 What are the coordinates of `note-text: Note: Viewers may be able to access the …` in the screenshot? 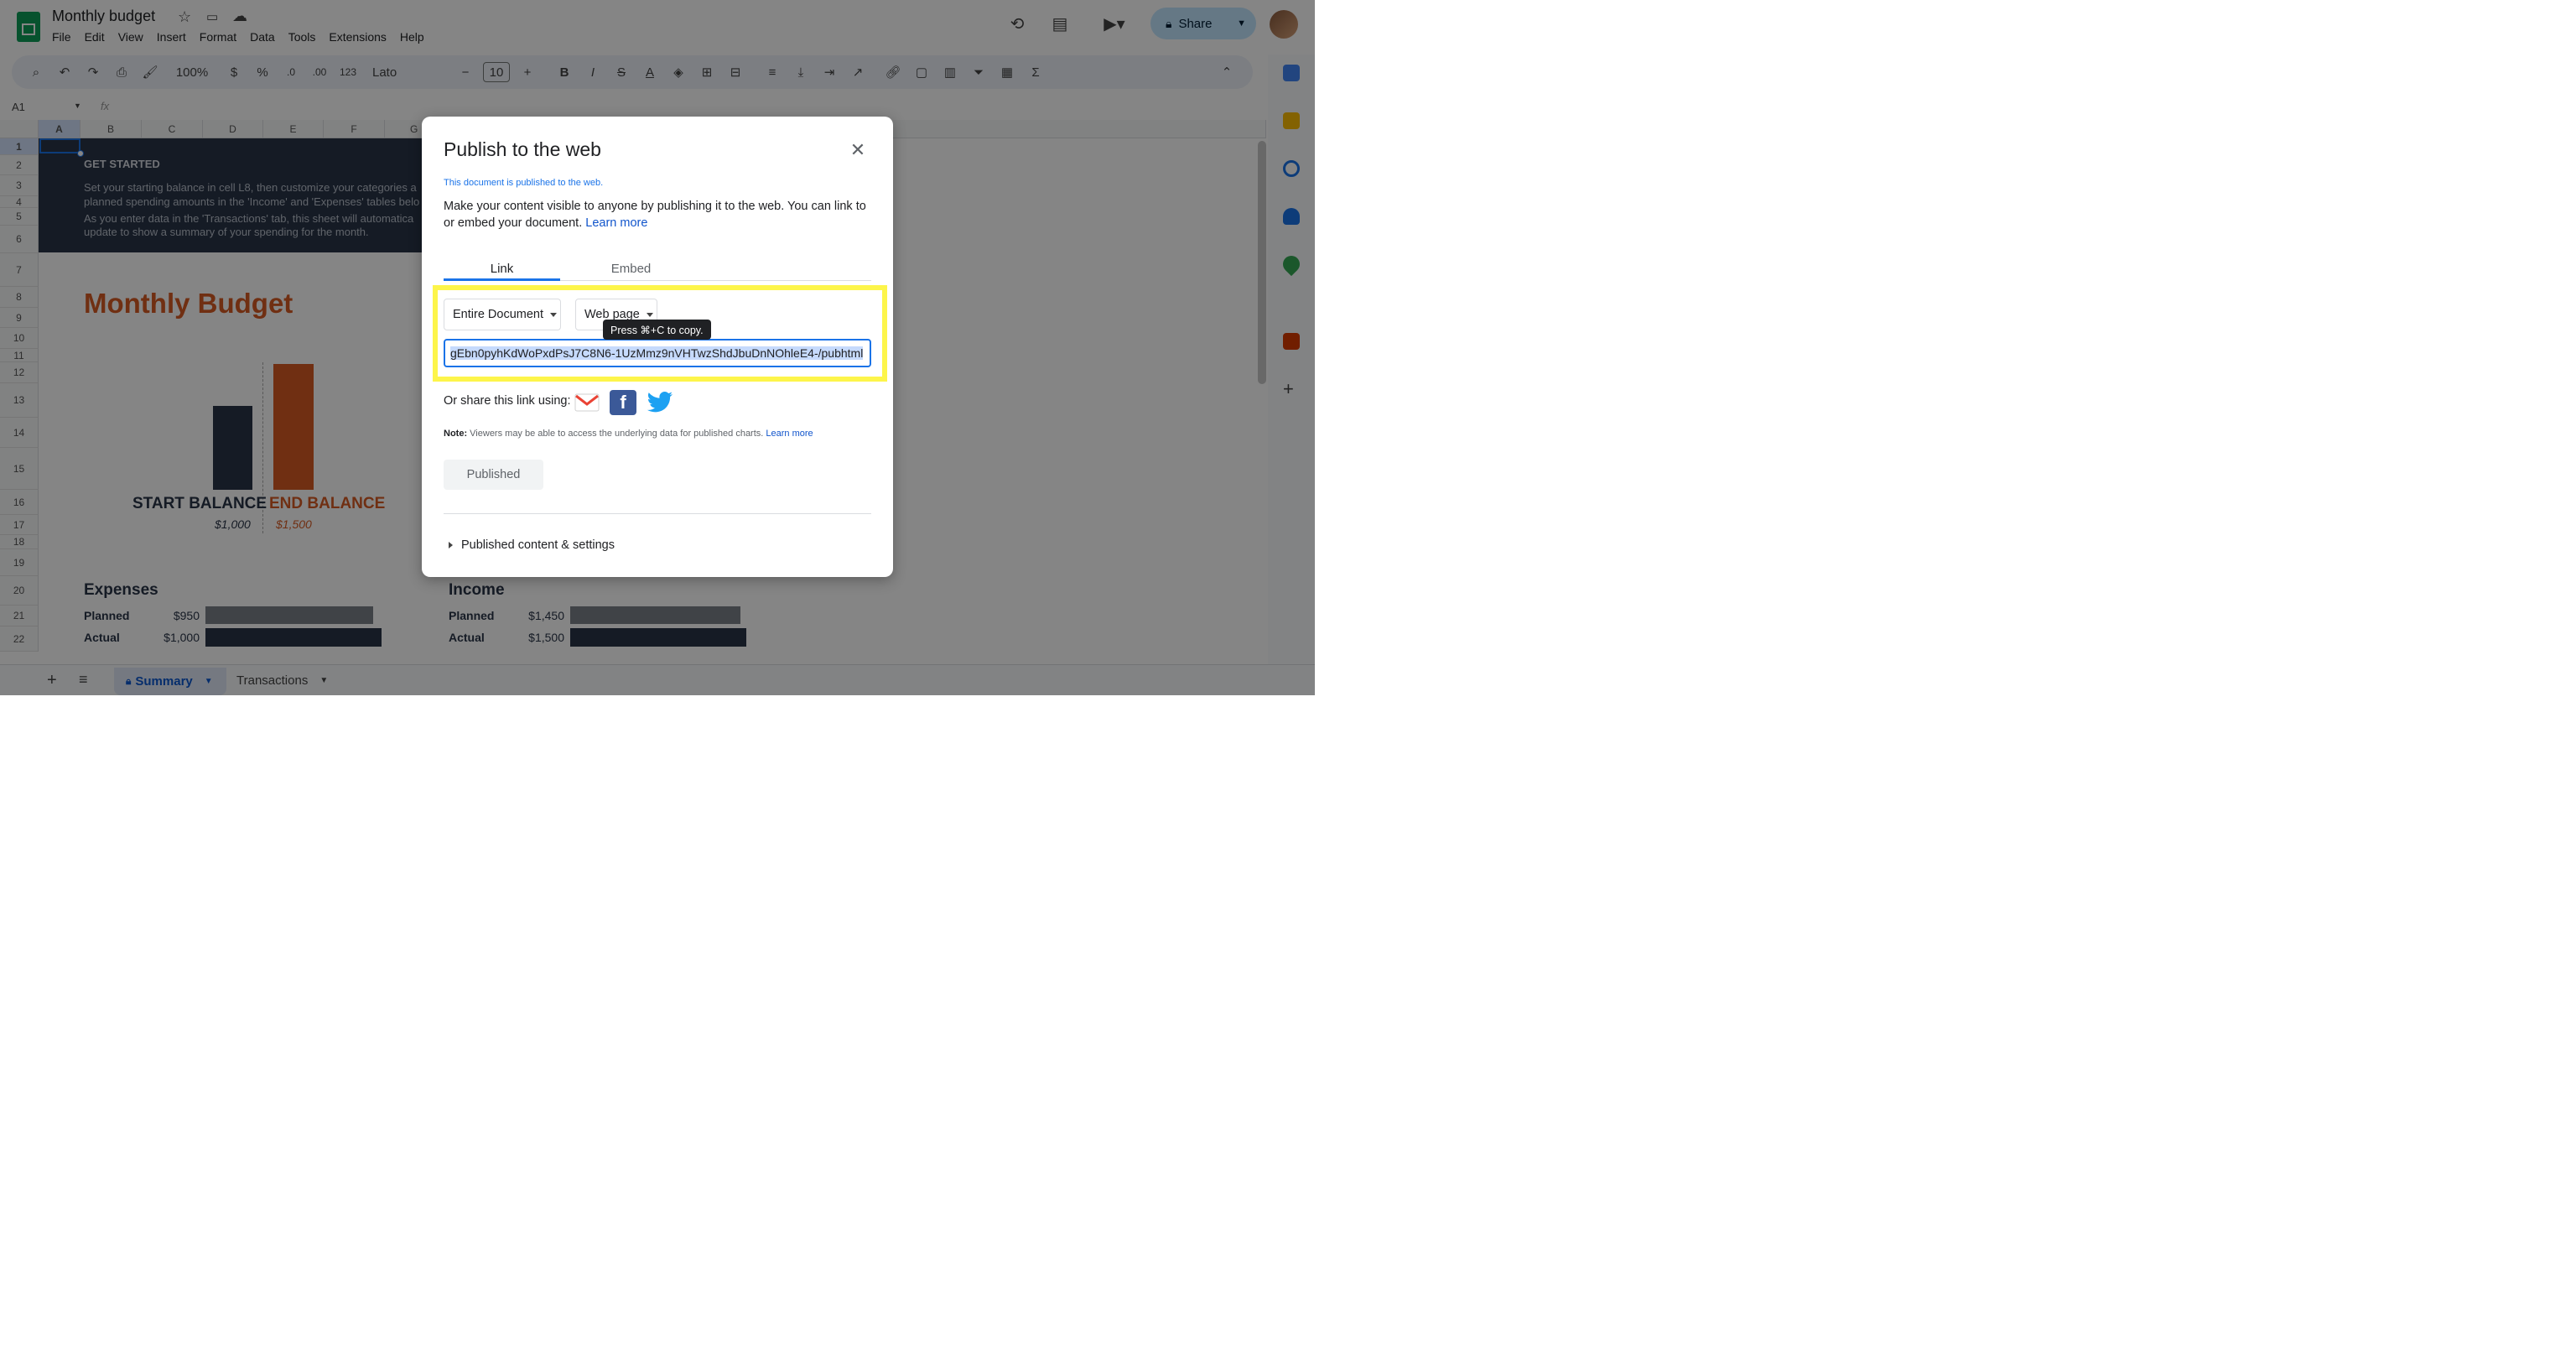 It's located at (628, 434).